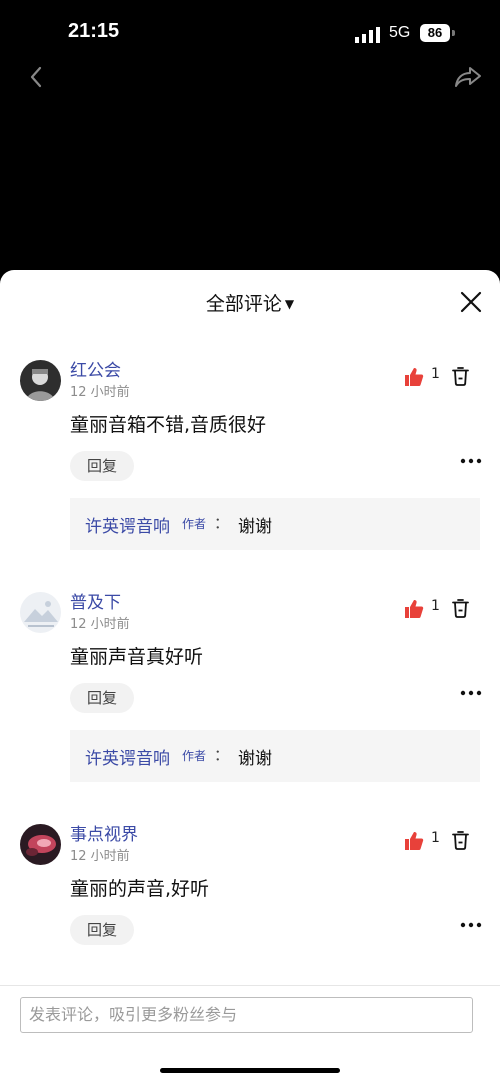 The image size is (500, 1084). I want to click on battery-icon: 86, so click(435, 33).